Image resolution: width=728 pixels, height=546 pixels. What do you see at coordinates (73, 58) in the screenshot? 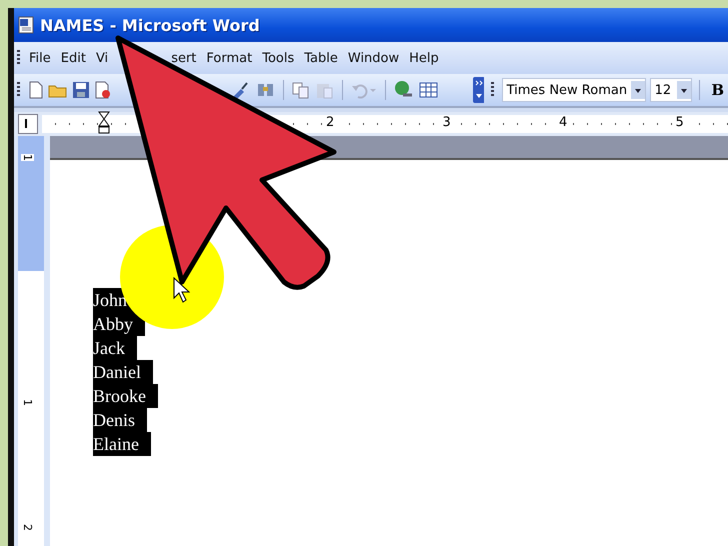
I see `menu-item: Edit` at bounding box center [73, 58].